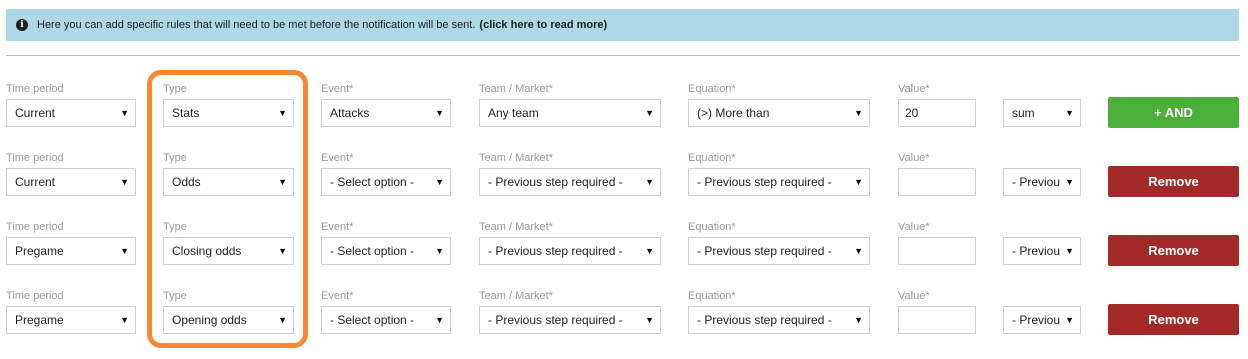 This screenshot has height=359, width=1248. Describe the element at coordinates (228, 113) in the screenshot. I see `type-select: Stats ▼` at that location.